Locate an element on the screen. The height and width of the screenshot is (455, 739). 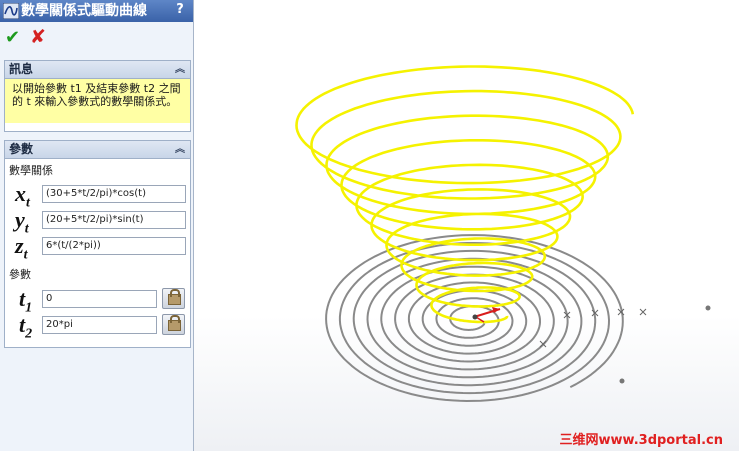
spiral-start-point is located at coordinates (622, 381).